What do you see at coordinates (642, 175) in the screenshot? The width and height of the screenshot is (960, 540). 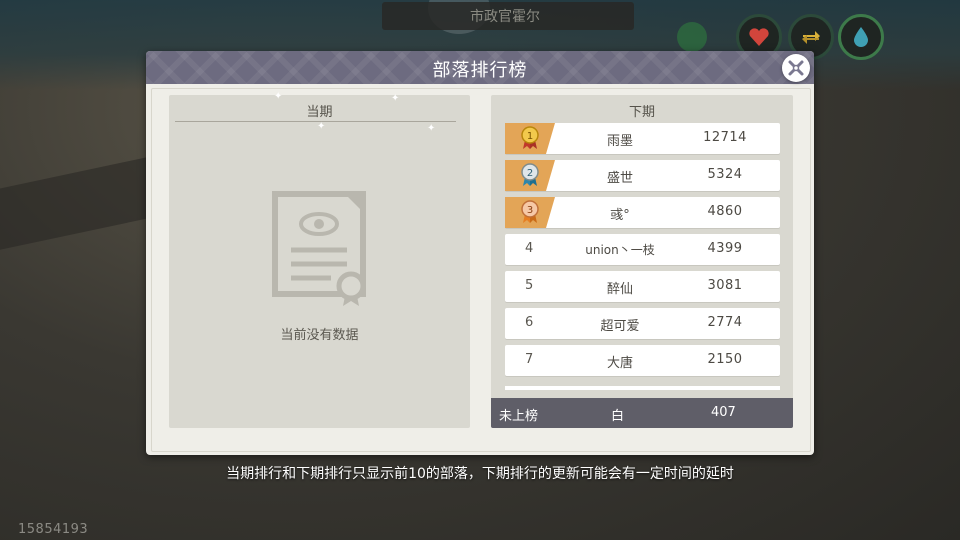 I see `ranking-row: 2 盛世 5324` at bounding box center [642, 175].